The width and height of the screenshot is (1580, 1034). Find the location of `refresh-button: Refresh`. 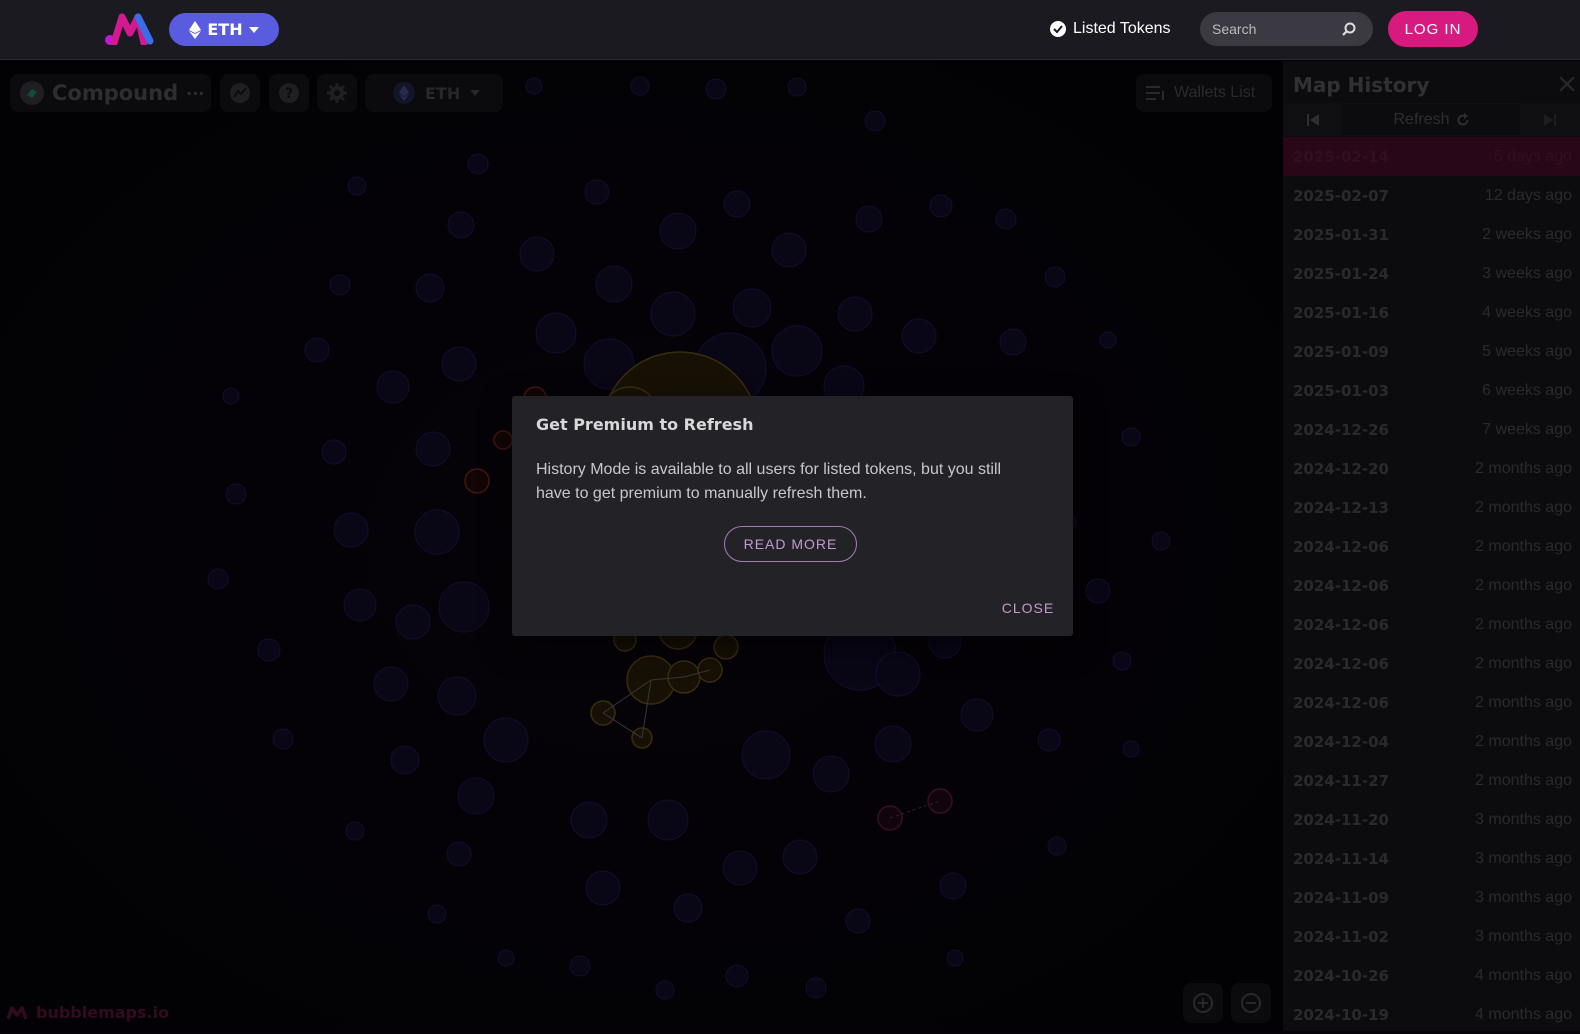

refresh-button: Refresh is located at coordinates (1431, 120).